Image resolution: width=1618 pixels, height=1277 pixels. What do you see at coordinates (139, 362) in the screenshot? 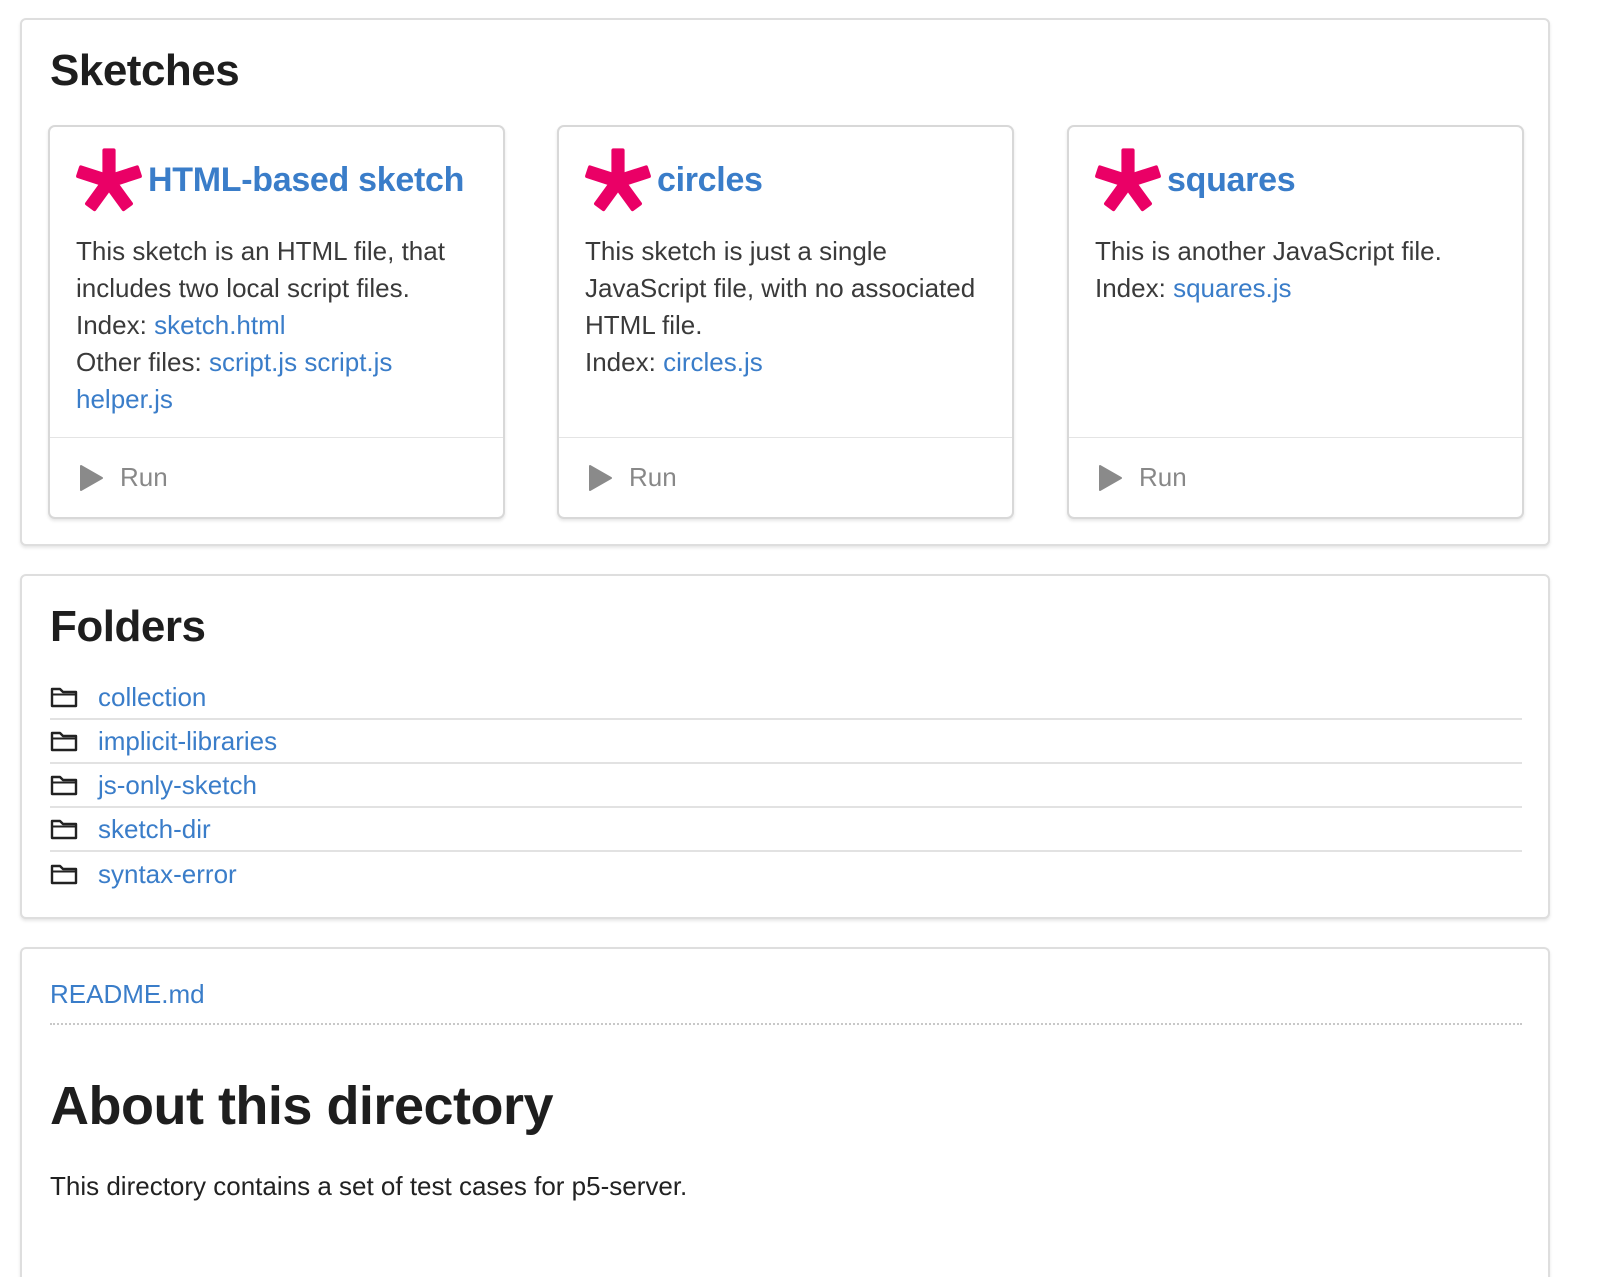
I see `other-files-label: Other files:` at bounding box center [139, 362].